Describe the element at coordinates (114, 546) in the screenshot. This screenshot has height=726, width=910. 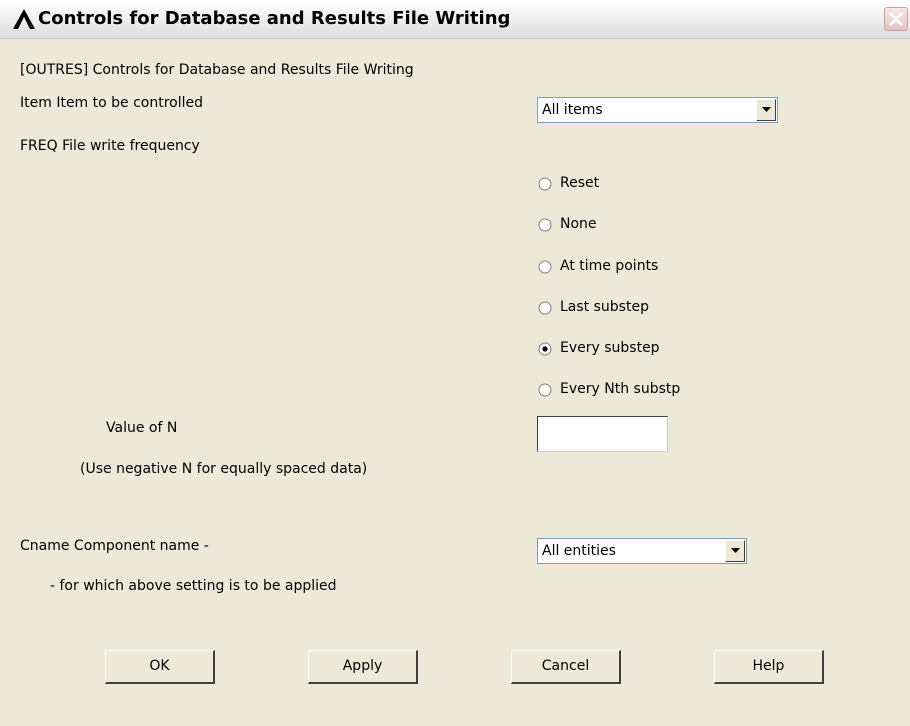
I see `cname-label: Cname Component name -` at that location.